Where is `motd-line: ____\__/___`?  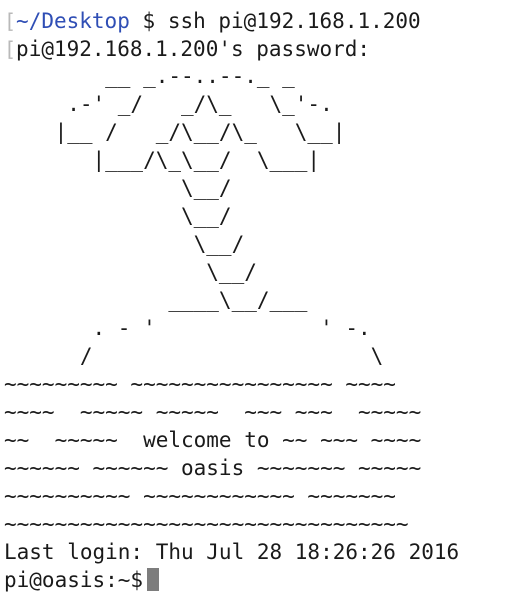 motd-line: ____\__/___ is located at coordinates (156, 300).